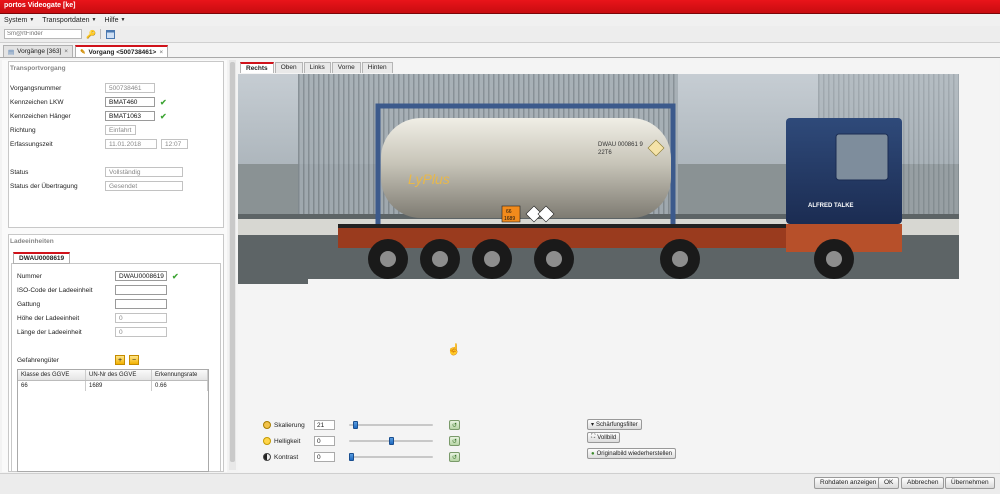 Image resolution: width=1000 pixels, height=494 pixels. Describe the element at coordinates (391, 457) in the screenshot. I see `kontrast-slider` at that location.